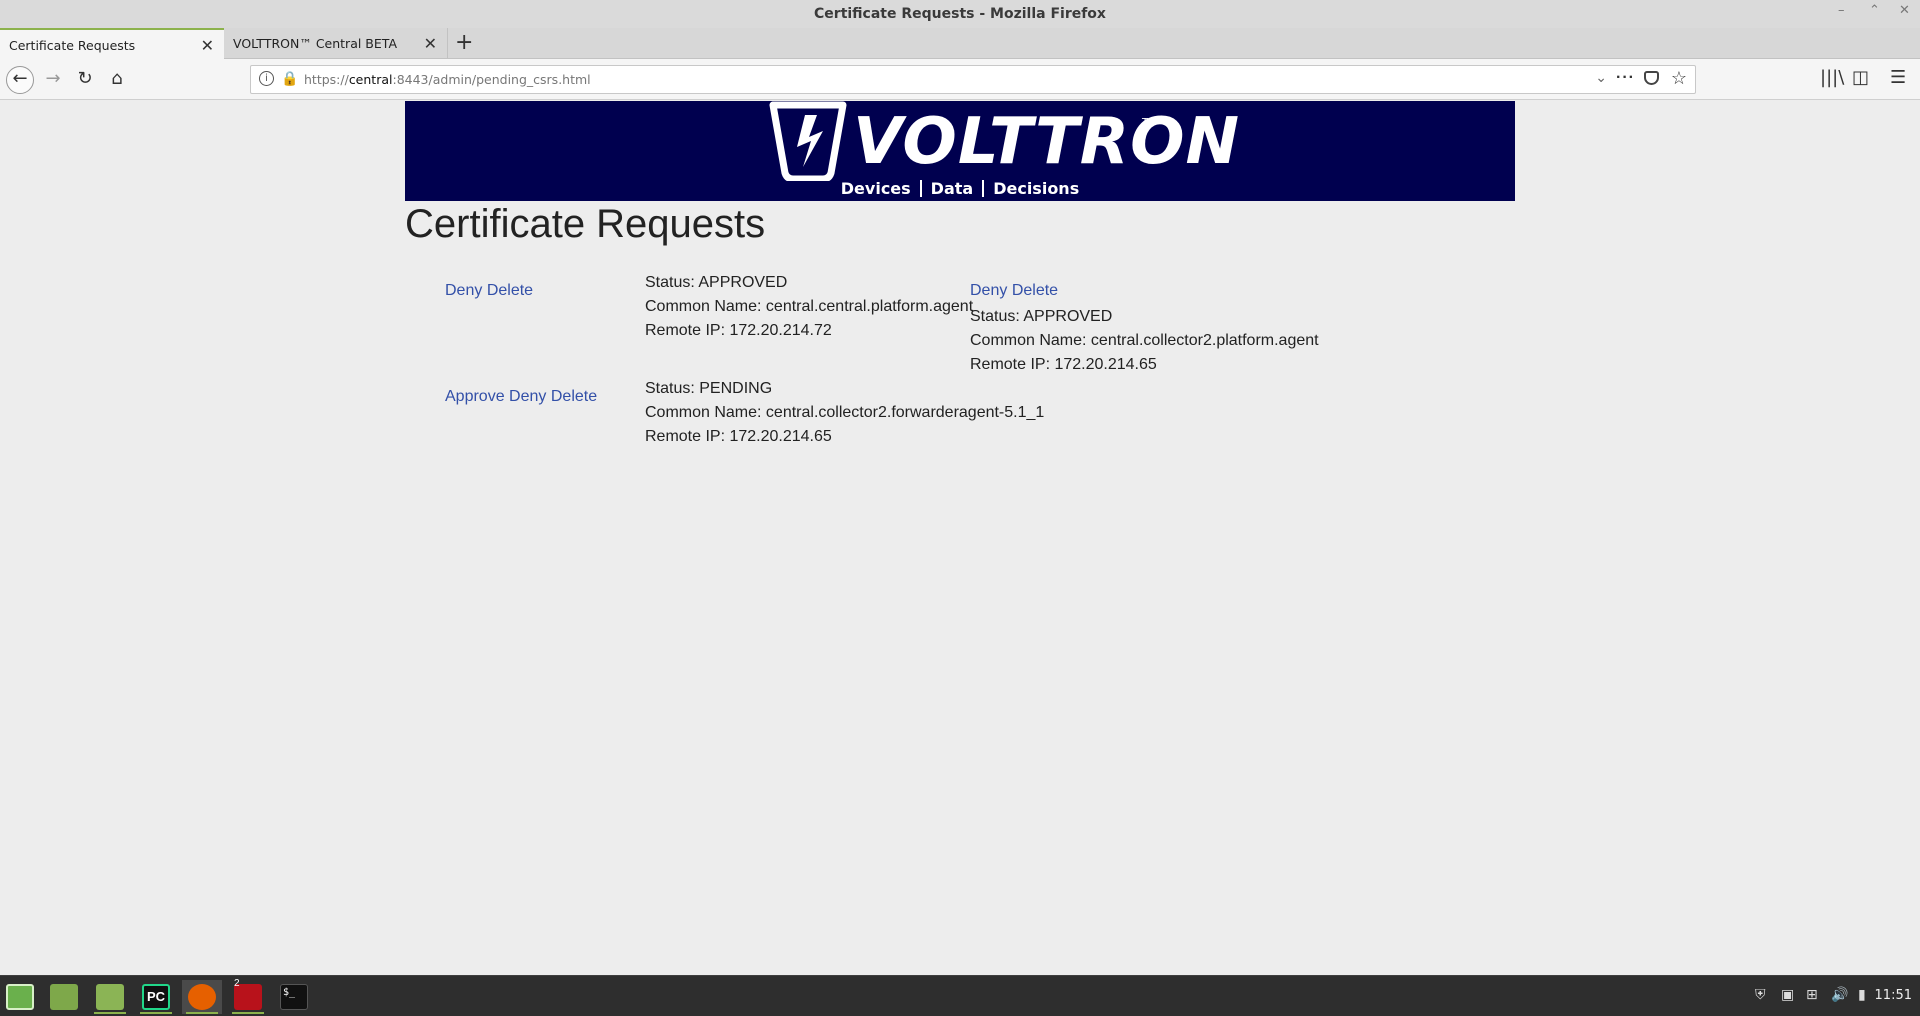 The height and width of the screenshot is (1016, 1920). What do you see at coordinates (315, 43) in the screenshot?
I see `tab-label: VOLTTRON™ Central BETA` at bounding box center [315, 43].